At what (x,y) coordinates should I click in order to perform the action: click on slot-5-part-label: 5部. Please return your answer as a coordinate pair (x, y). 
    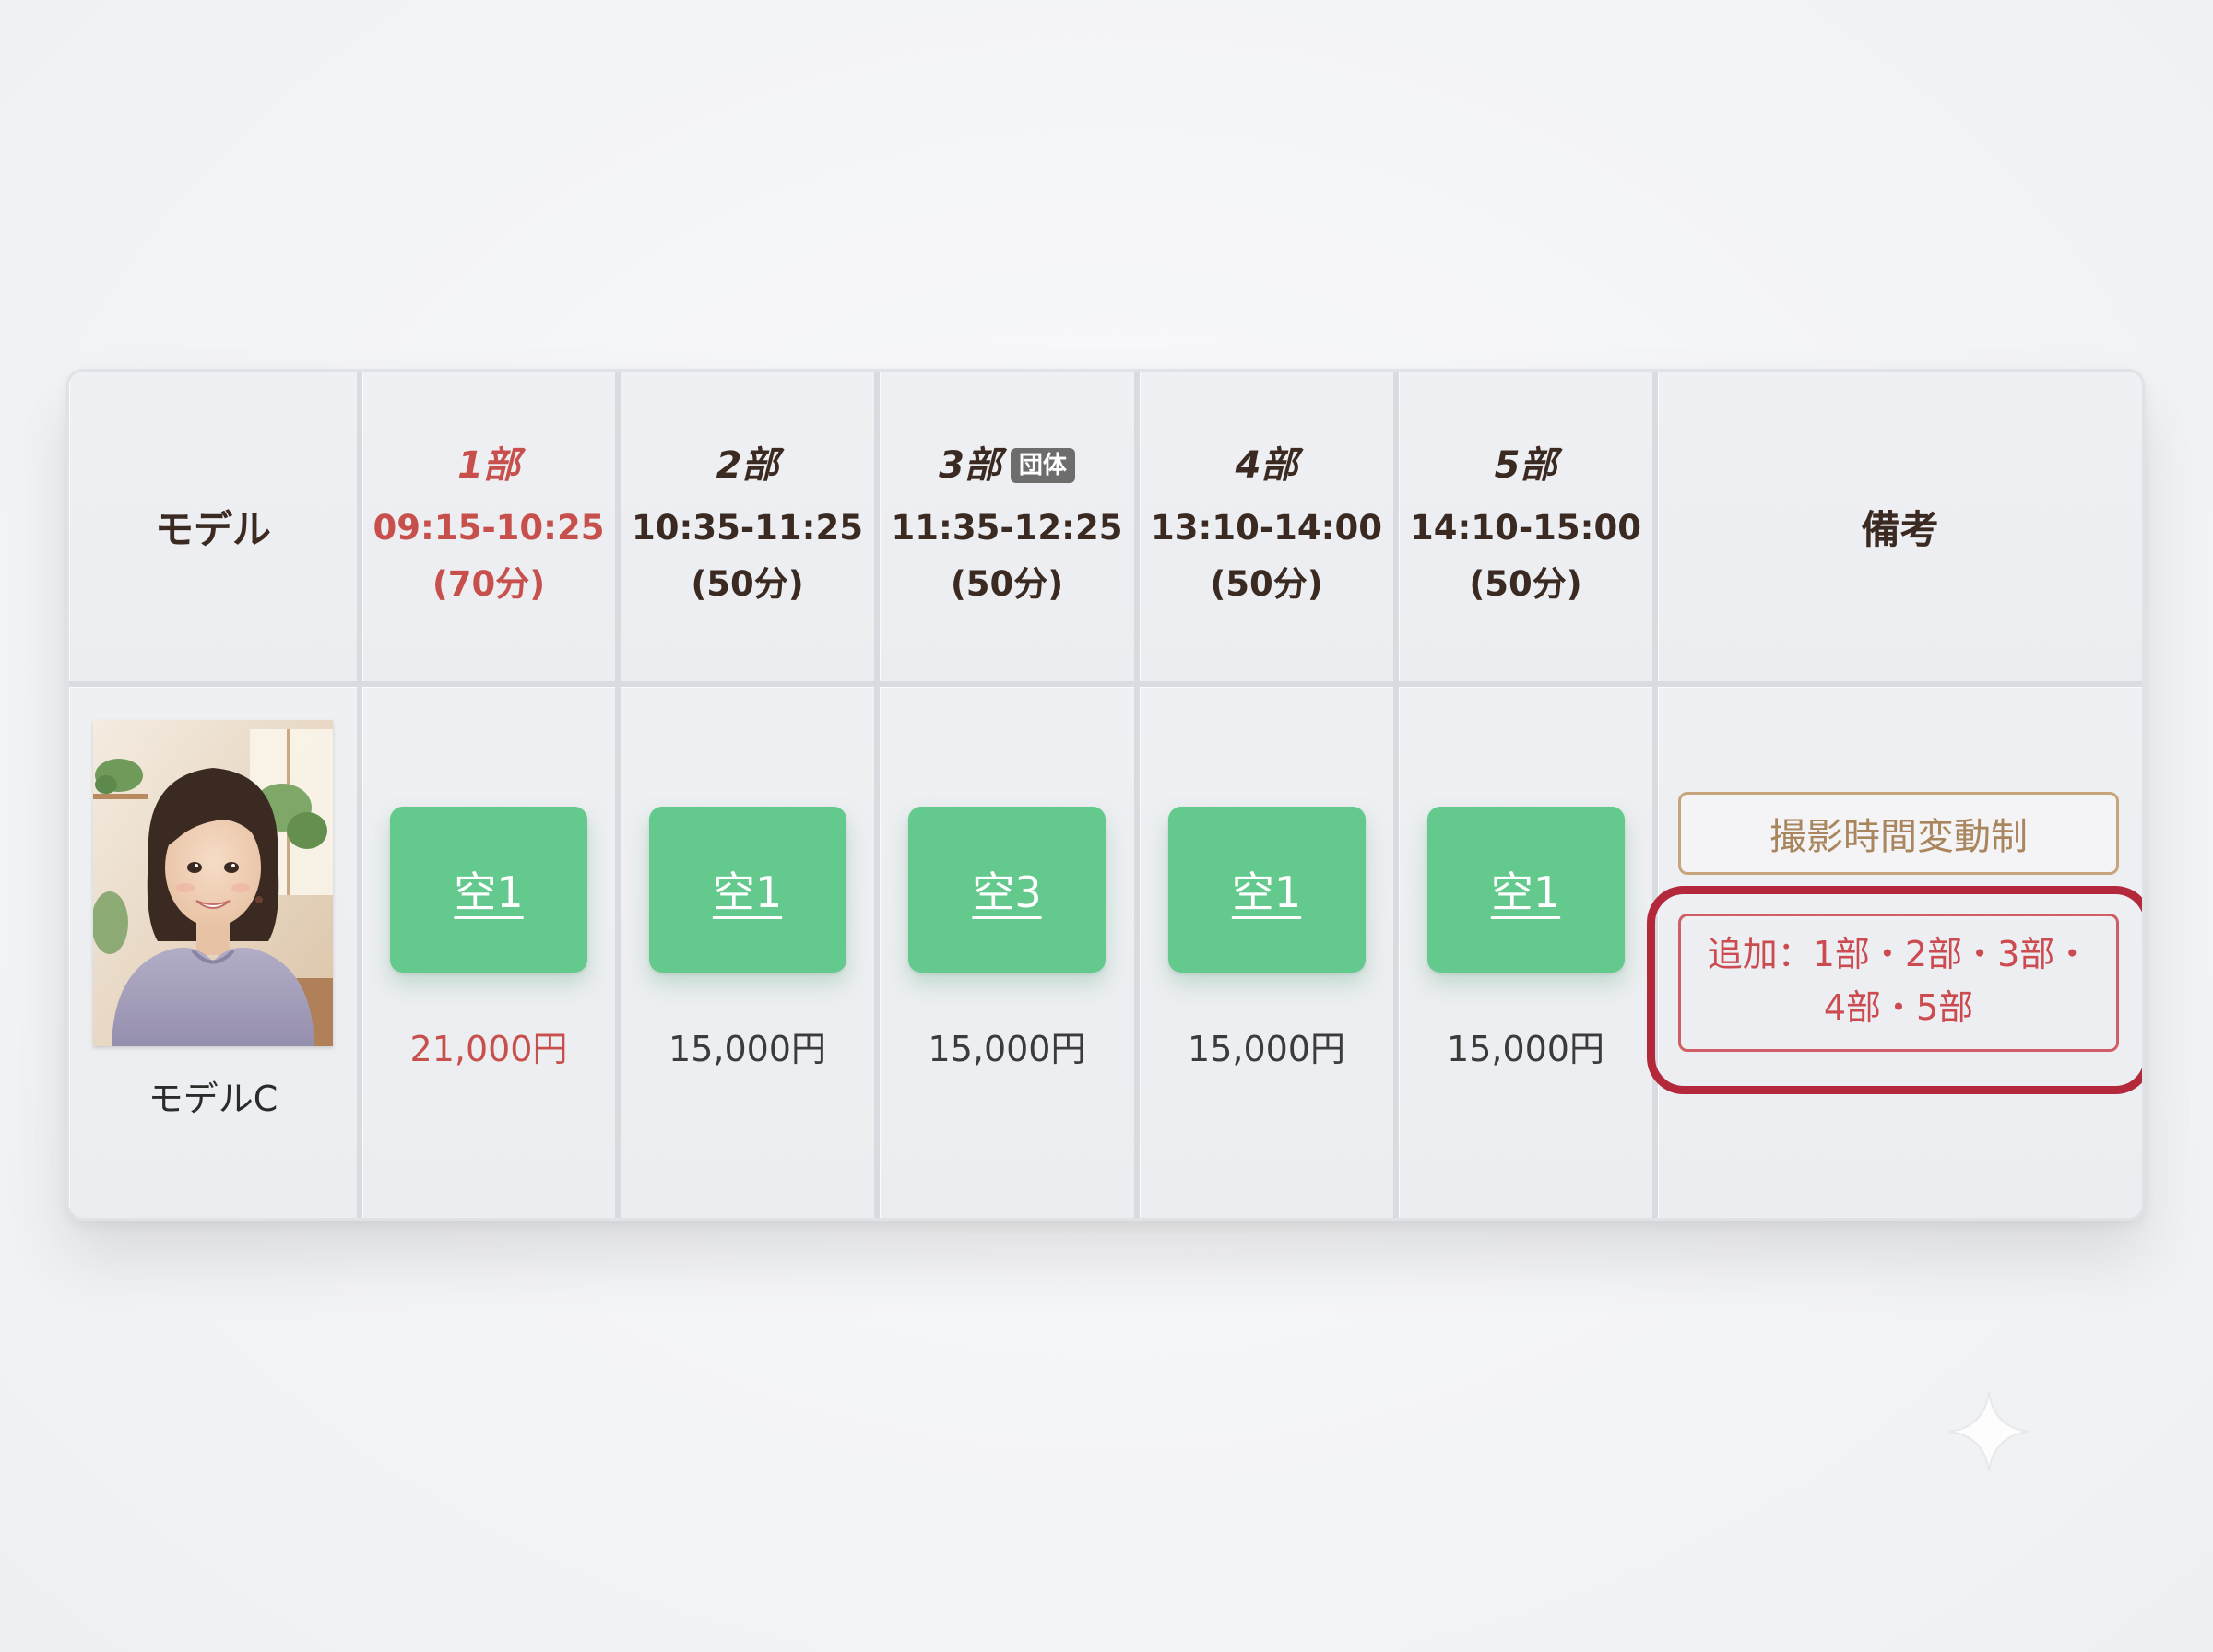
    Looking at the image, I should click on (1525, 465).